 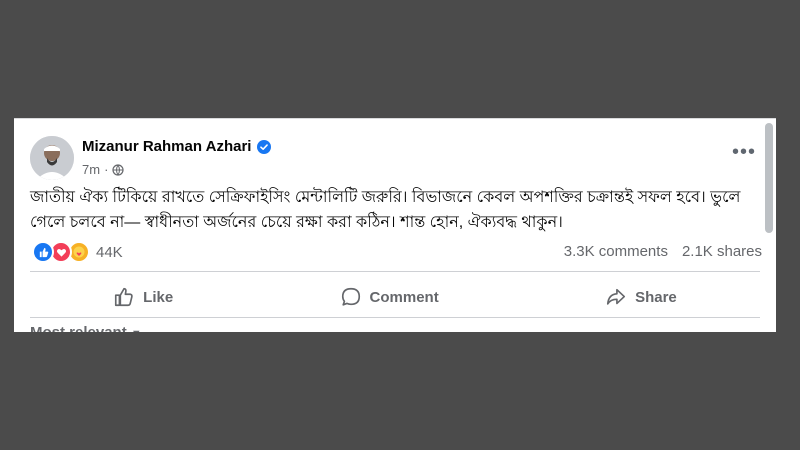 I want to click on post-author: Mizanur Rahman Azhari, so click(x=177, y=146).